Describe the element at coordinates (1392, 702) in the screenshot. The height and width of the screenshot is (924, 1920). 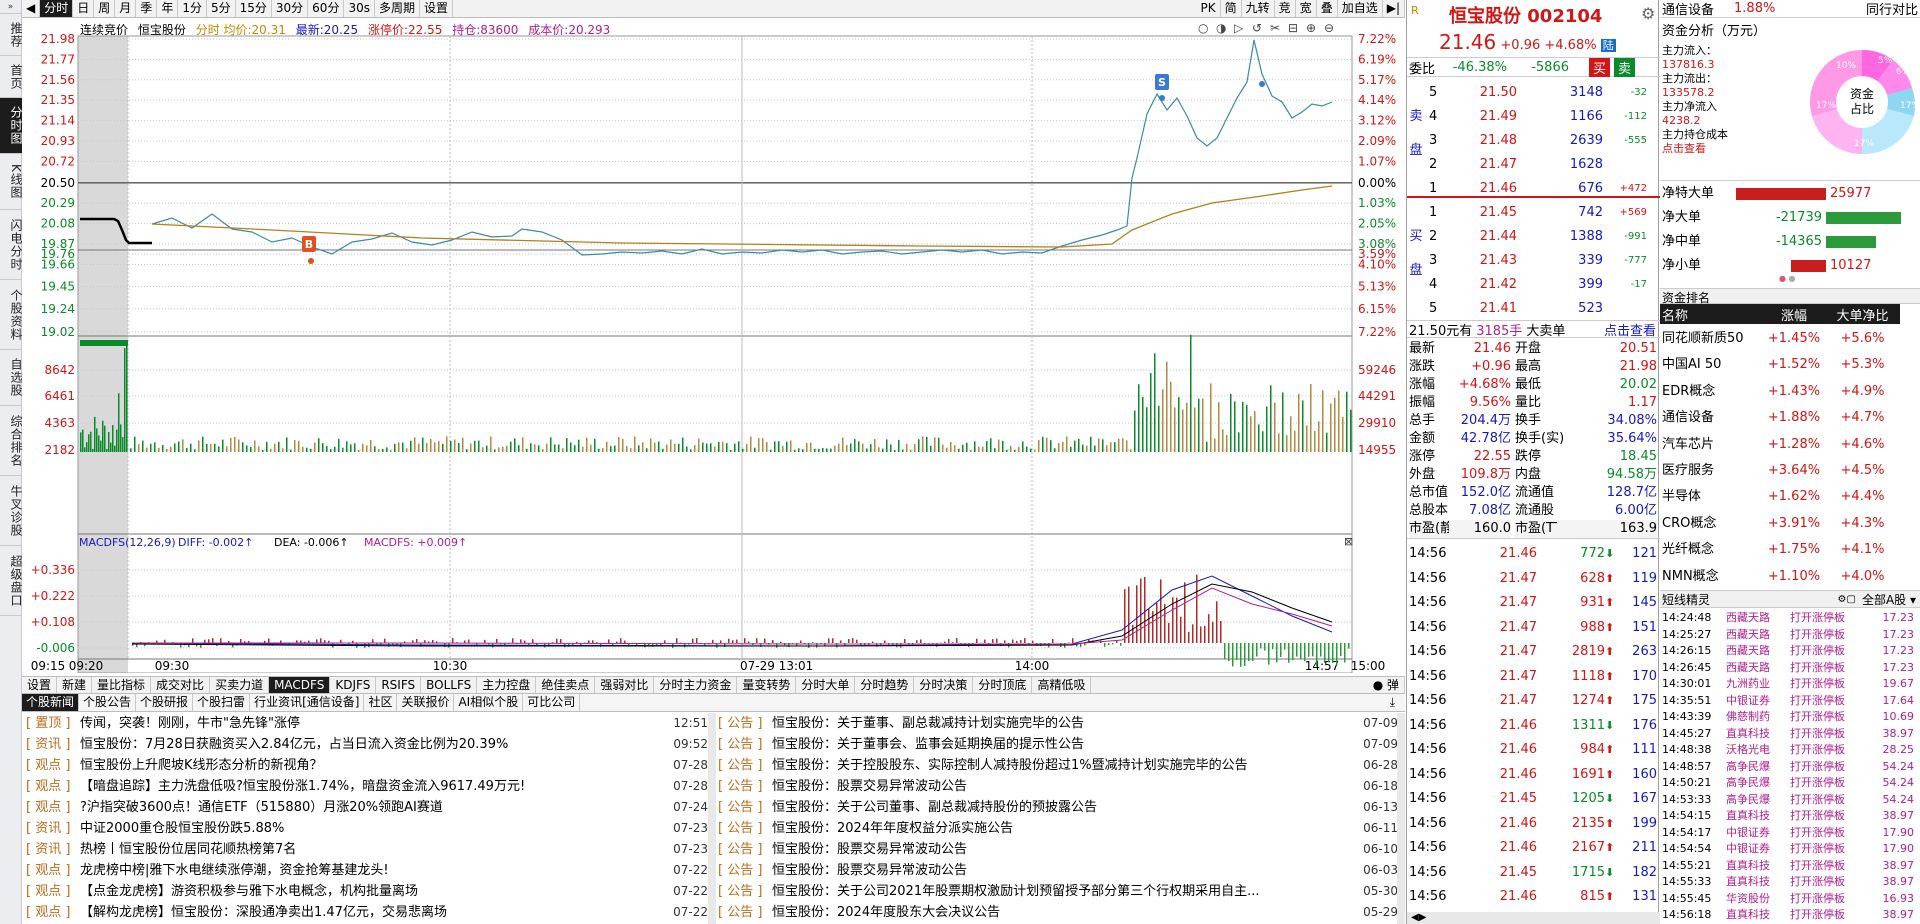
I see `download-icon: ⤓` at that location.